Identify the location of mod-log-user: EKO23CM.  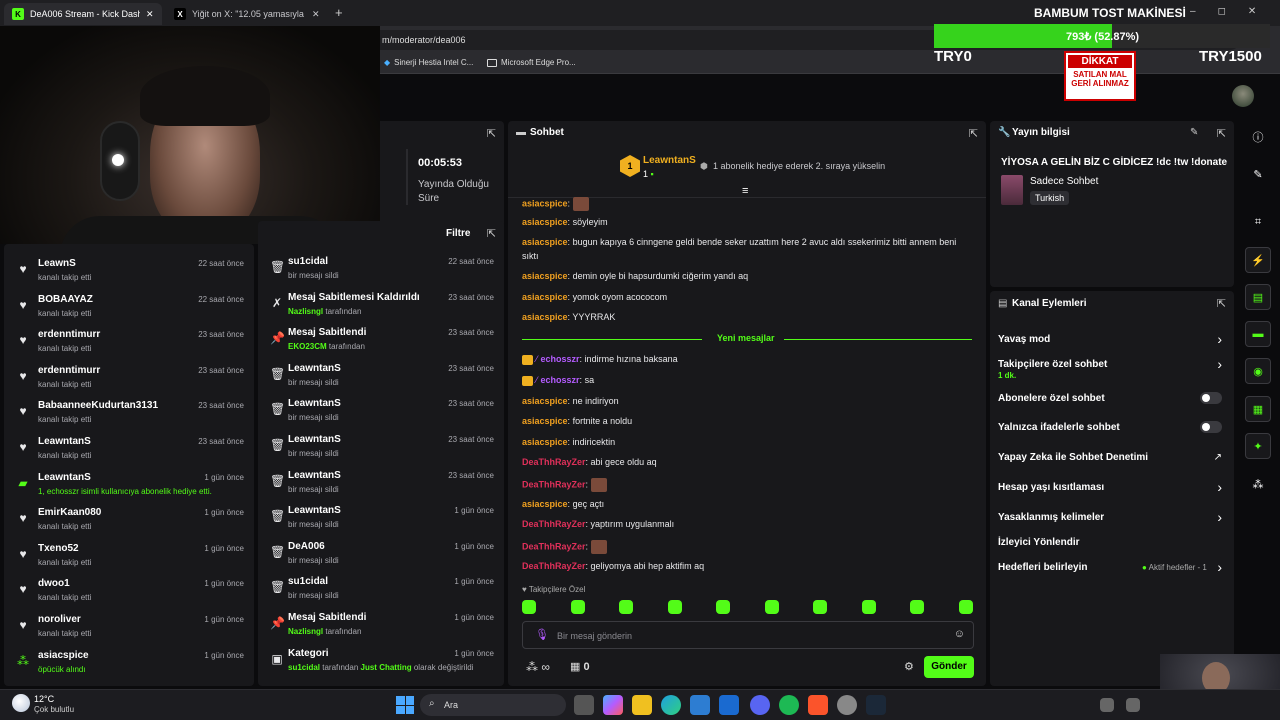
(307, 346).